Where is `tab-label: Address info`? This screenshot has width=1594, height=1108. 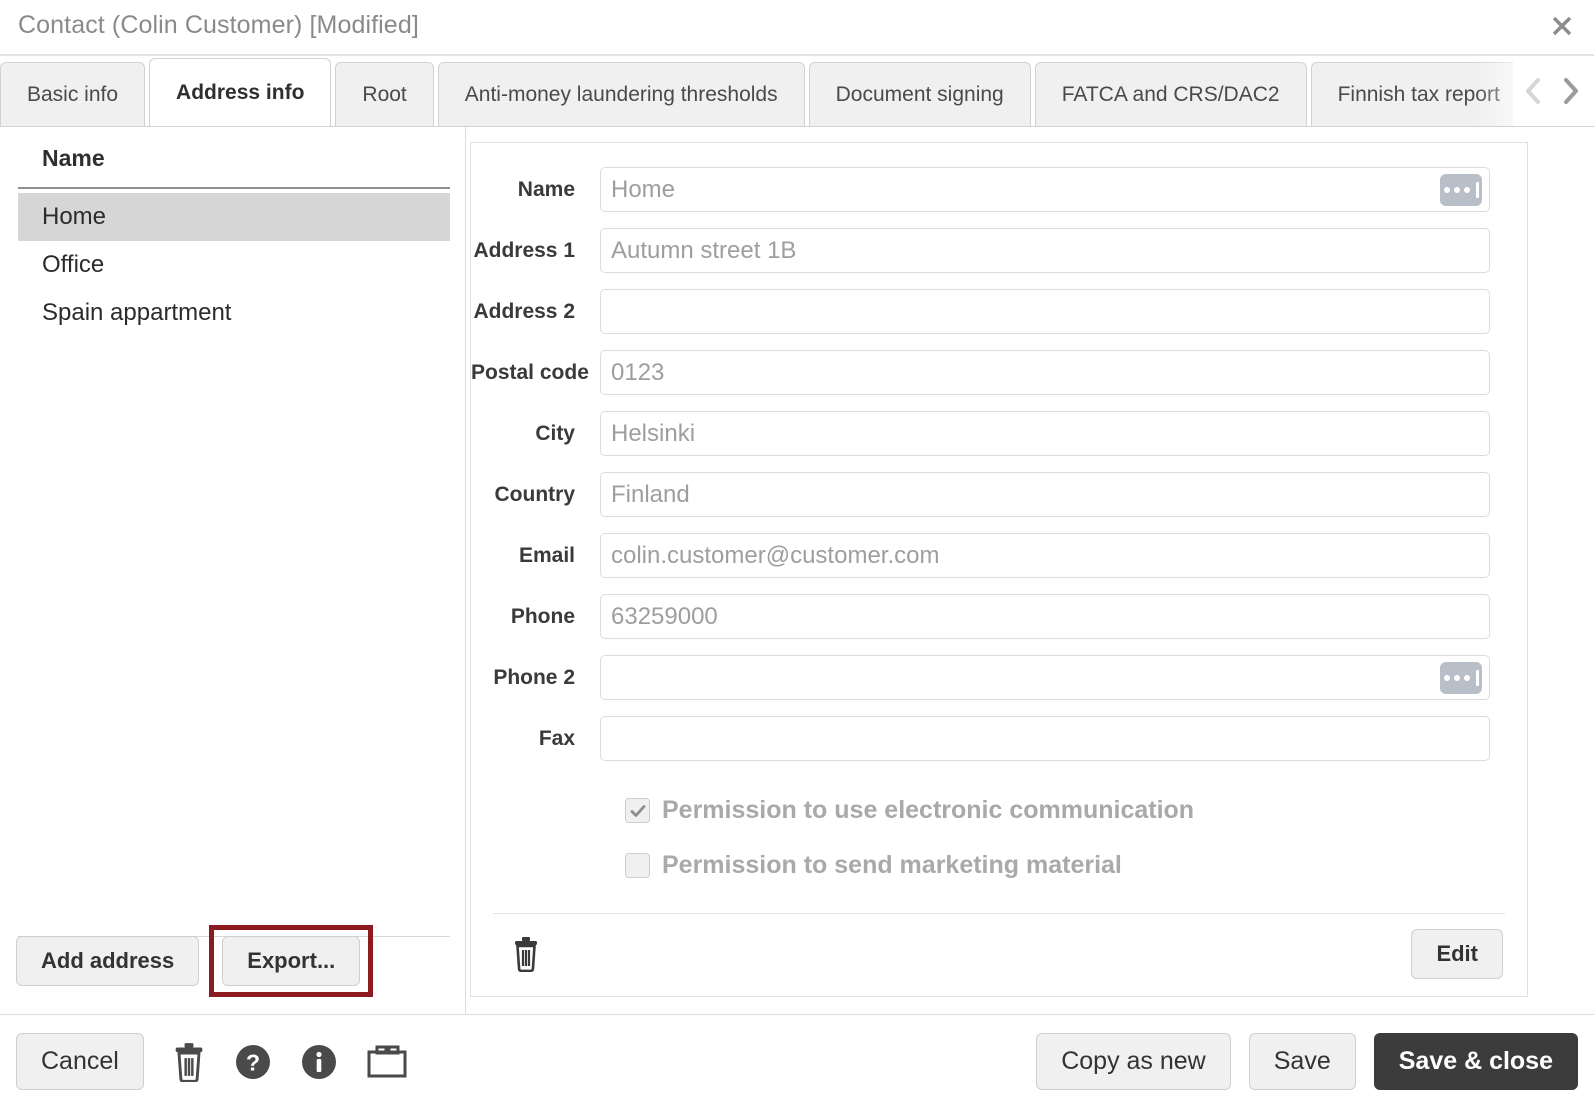
tab-label: Address info is located at coordinates (240, 92).